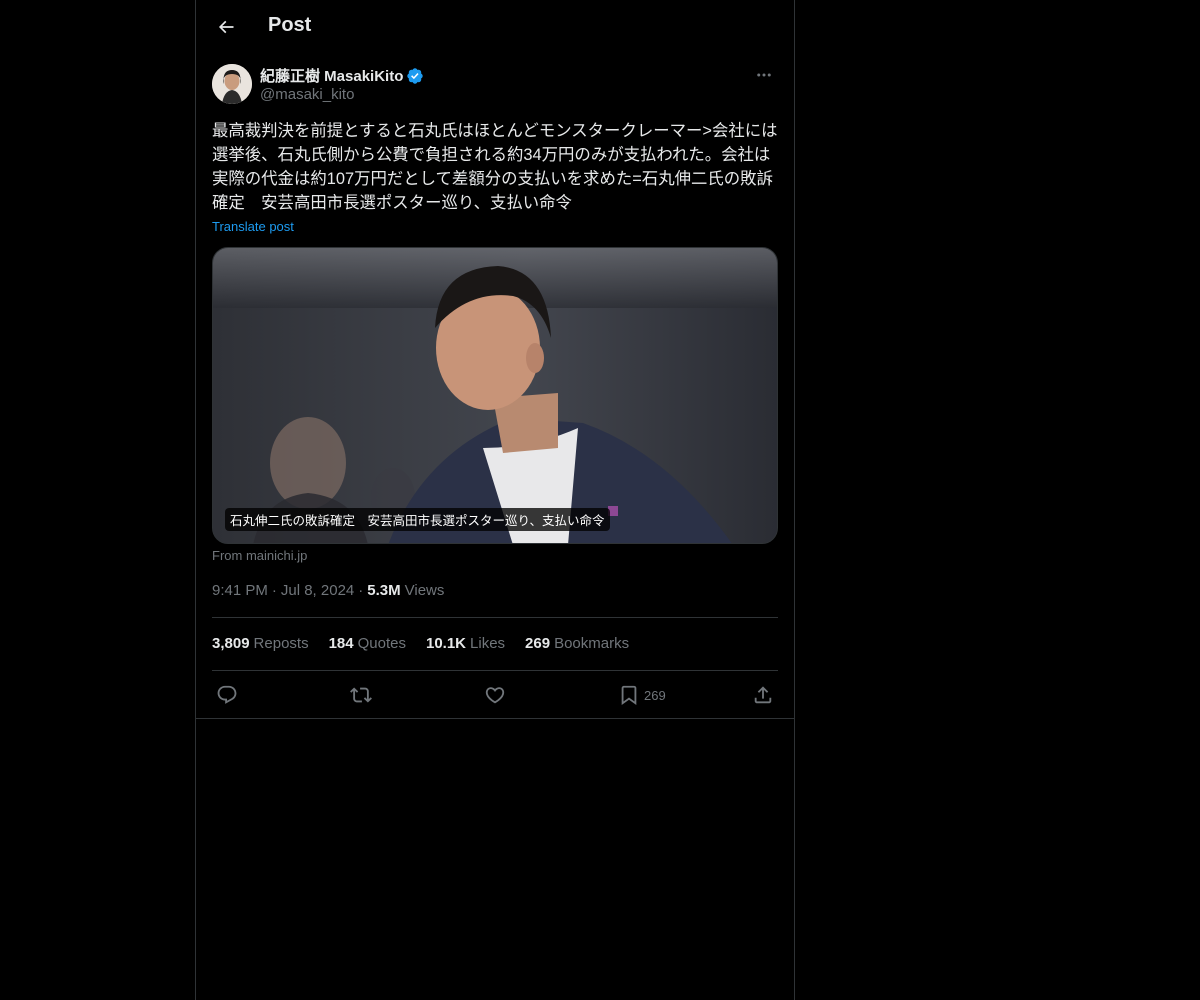 This screenshot has height=1000, width=1200. I want to click on reply-button, so click(227, 695).